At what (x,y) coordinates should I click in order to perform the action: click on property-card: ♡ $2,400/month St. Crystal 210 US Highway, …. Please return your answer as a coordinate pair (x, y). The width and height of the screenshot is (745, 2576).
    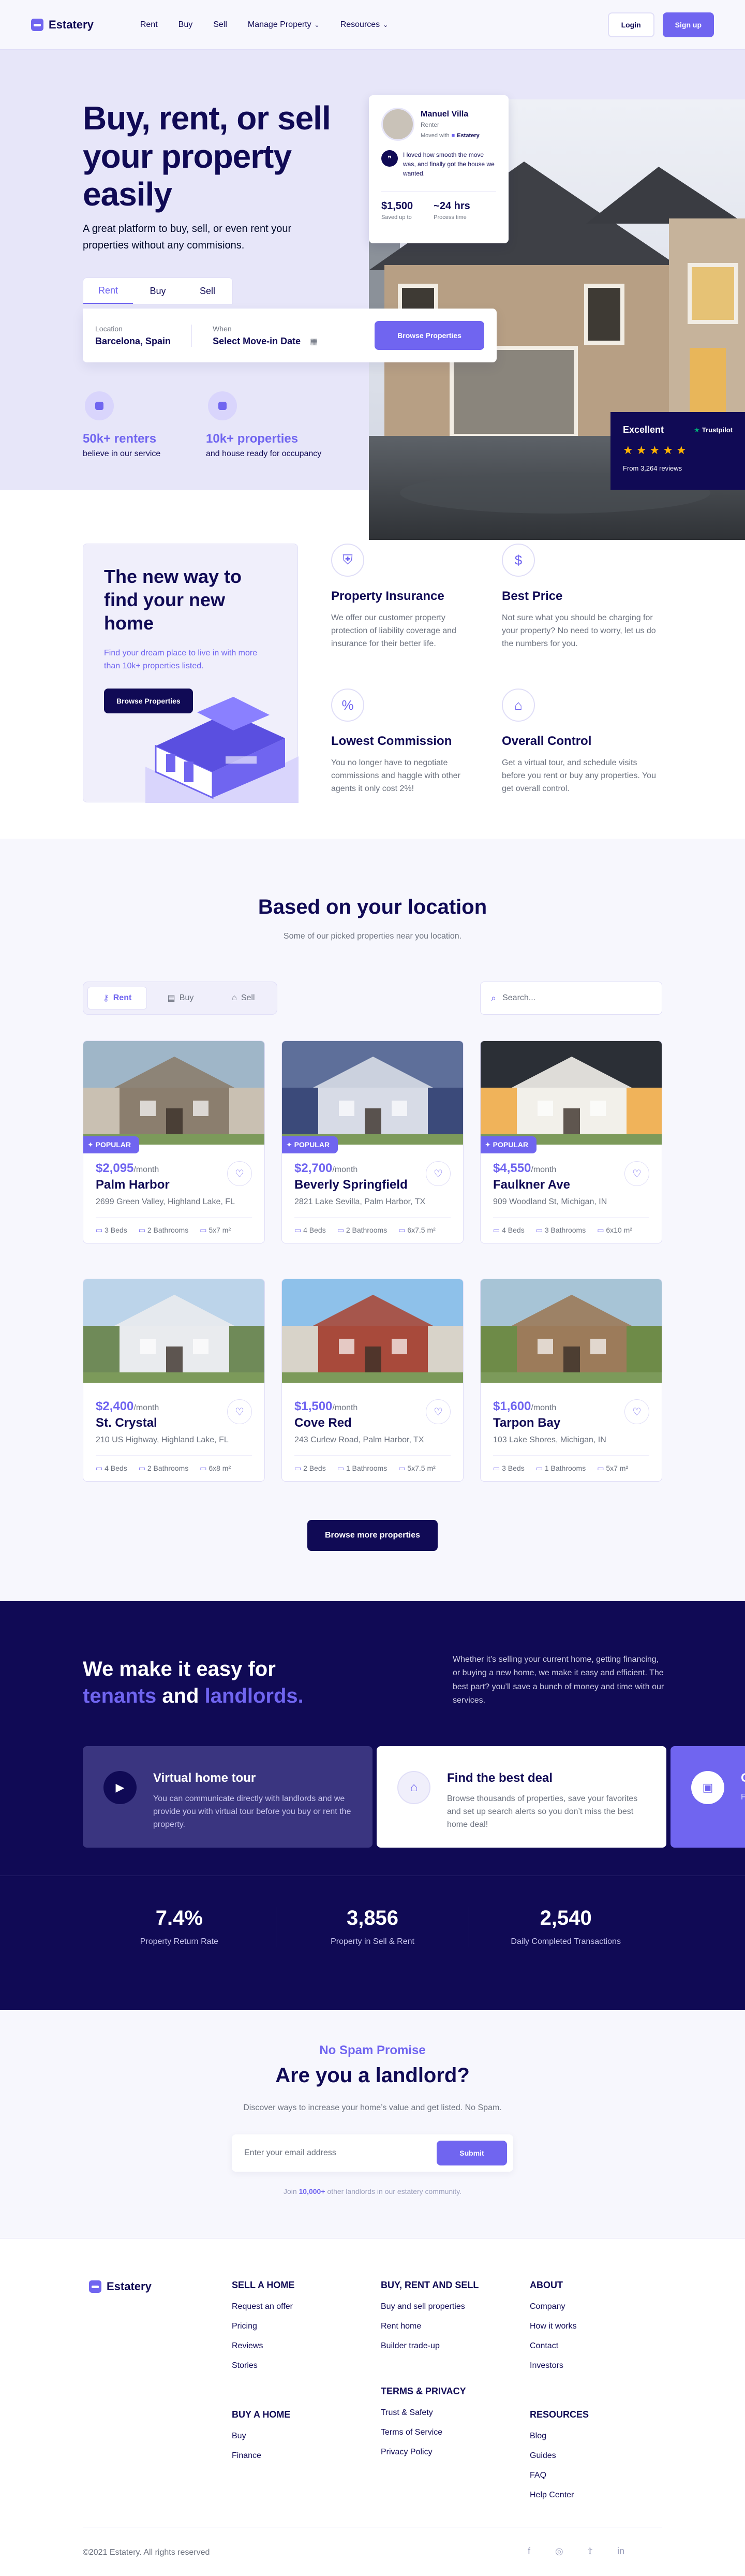
    Looking at the image, I should click on (174, 1380).